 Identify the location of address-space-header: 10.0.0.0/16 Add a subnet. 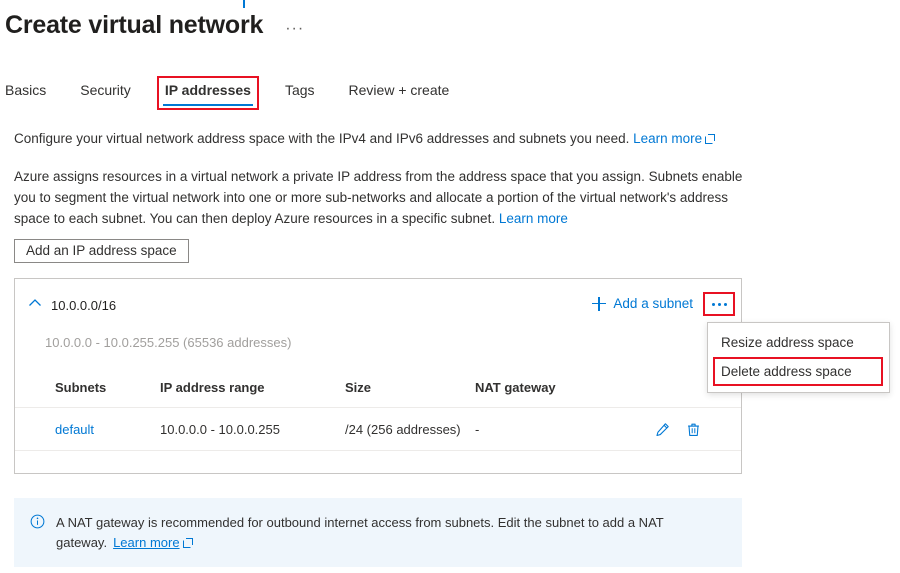
(378, 298).